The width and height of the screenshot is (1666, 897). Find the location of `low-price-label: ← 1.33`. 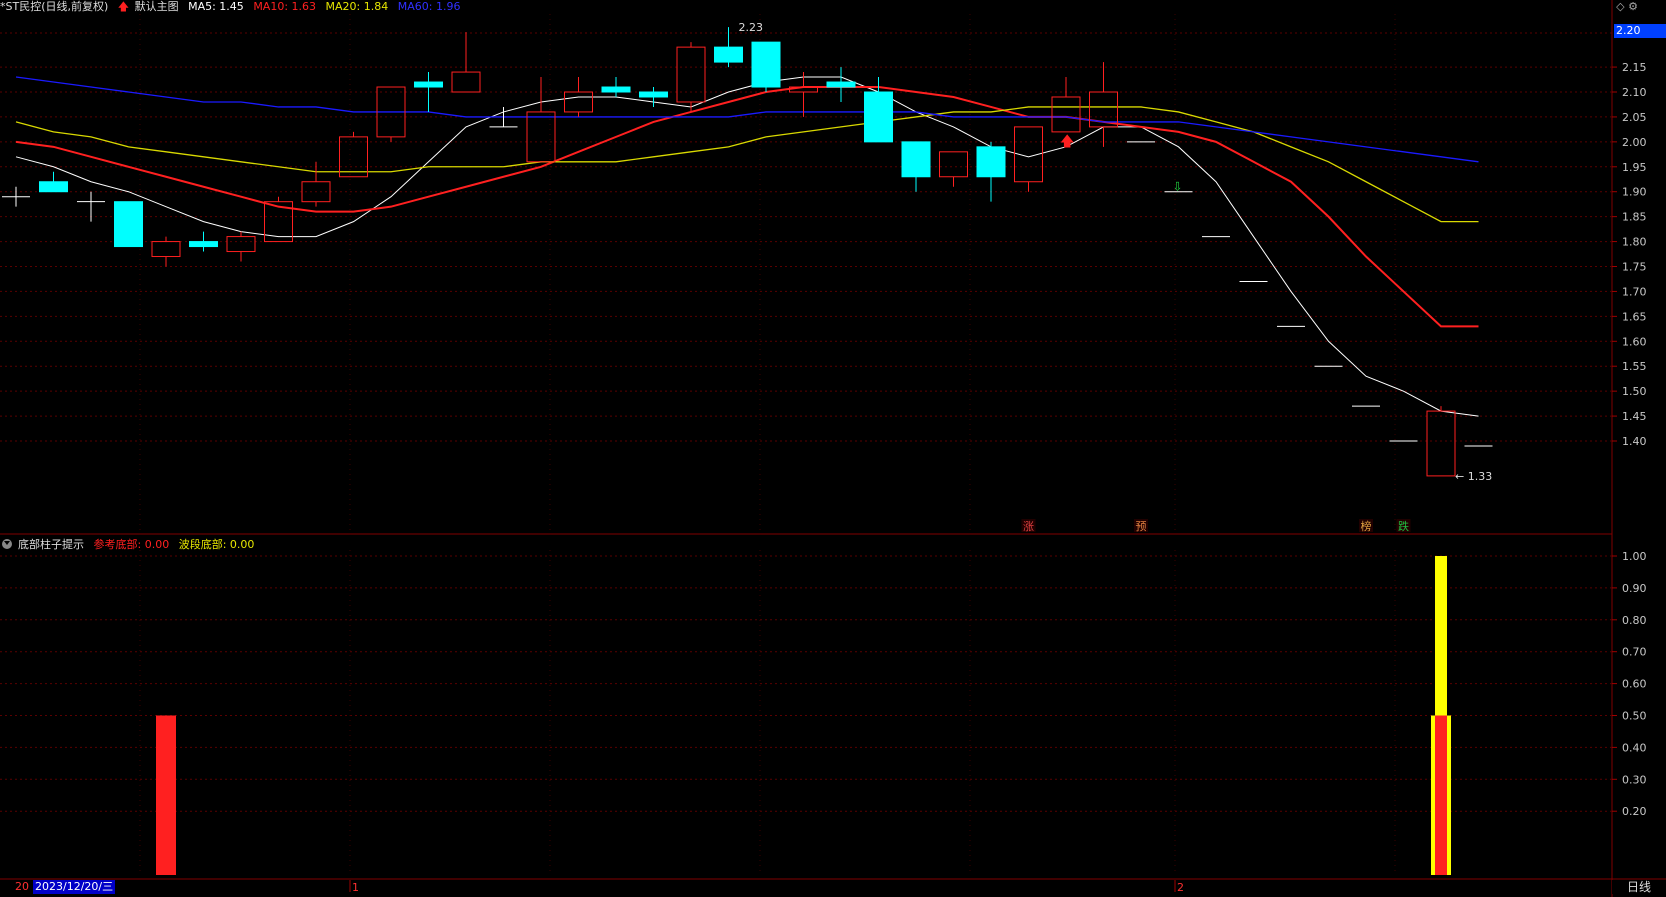

low-price-label: ← 1.33 is located at coordinates (1473, 476).